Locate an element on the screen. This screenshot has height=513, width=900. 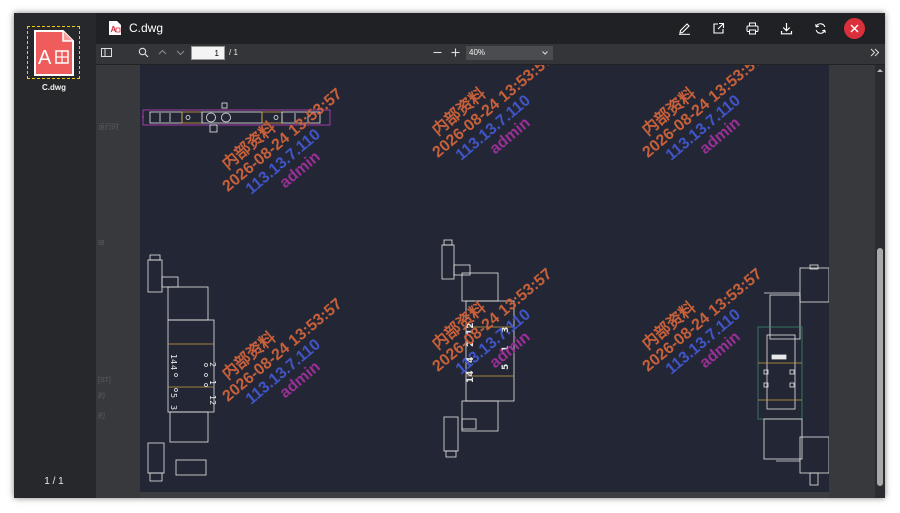
zoom-select: 40% is located at coordinates (509, 53).